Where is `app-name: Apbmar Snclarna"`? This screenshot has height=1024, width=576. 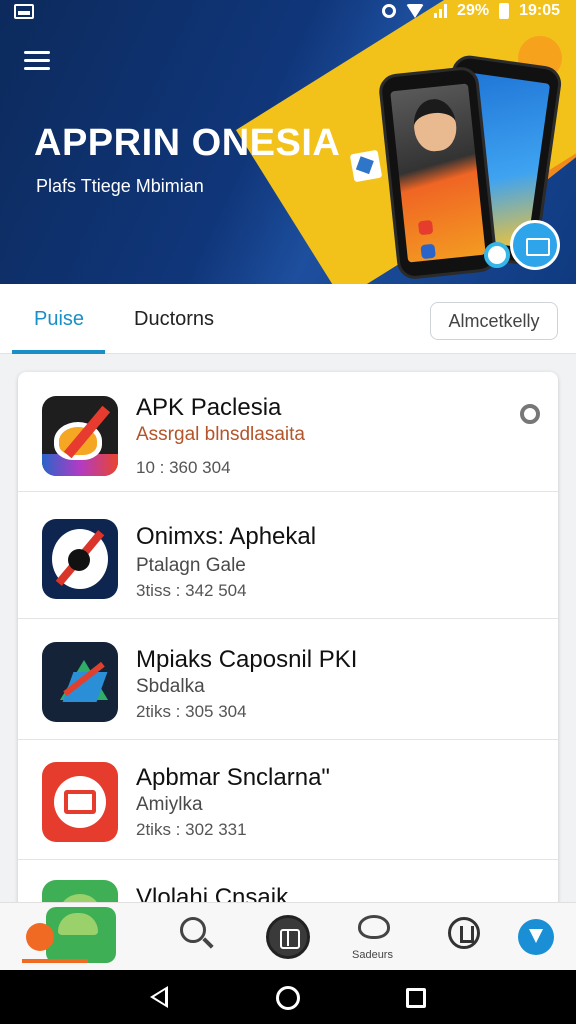
app-name: Apbmar Snclarna" is located at coordinates (233, 777).